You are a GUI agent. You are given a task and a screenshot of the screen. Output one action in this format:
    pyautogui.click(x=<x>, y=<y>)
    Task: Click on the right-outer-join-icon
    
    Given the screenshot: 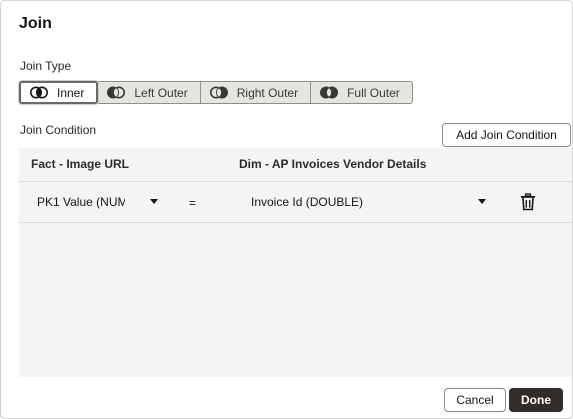 What is the action you would take?
    pyautogui.click(x=218, y=92)
    